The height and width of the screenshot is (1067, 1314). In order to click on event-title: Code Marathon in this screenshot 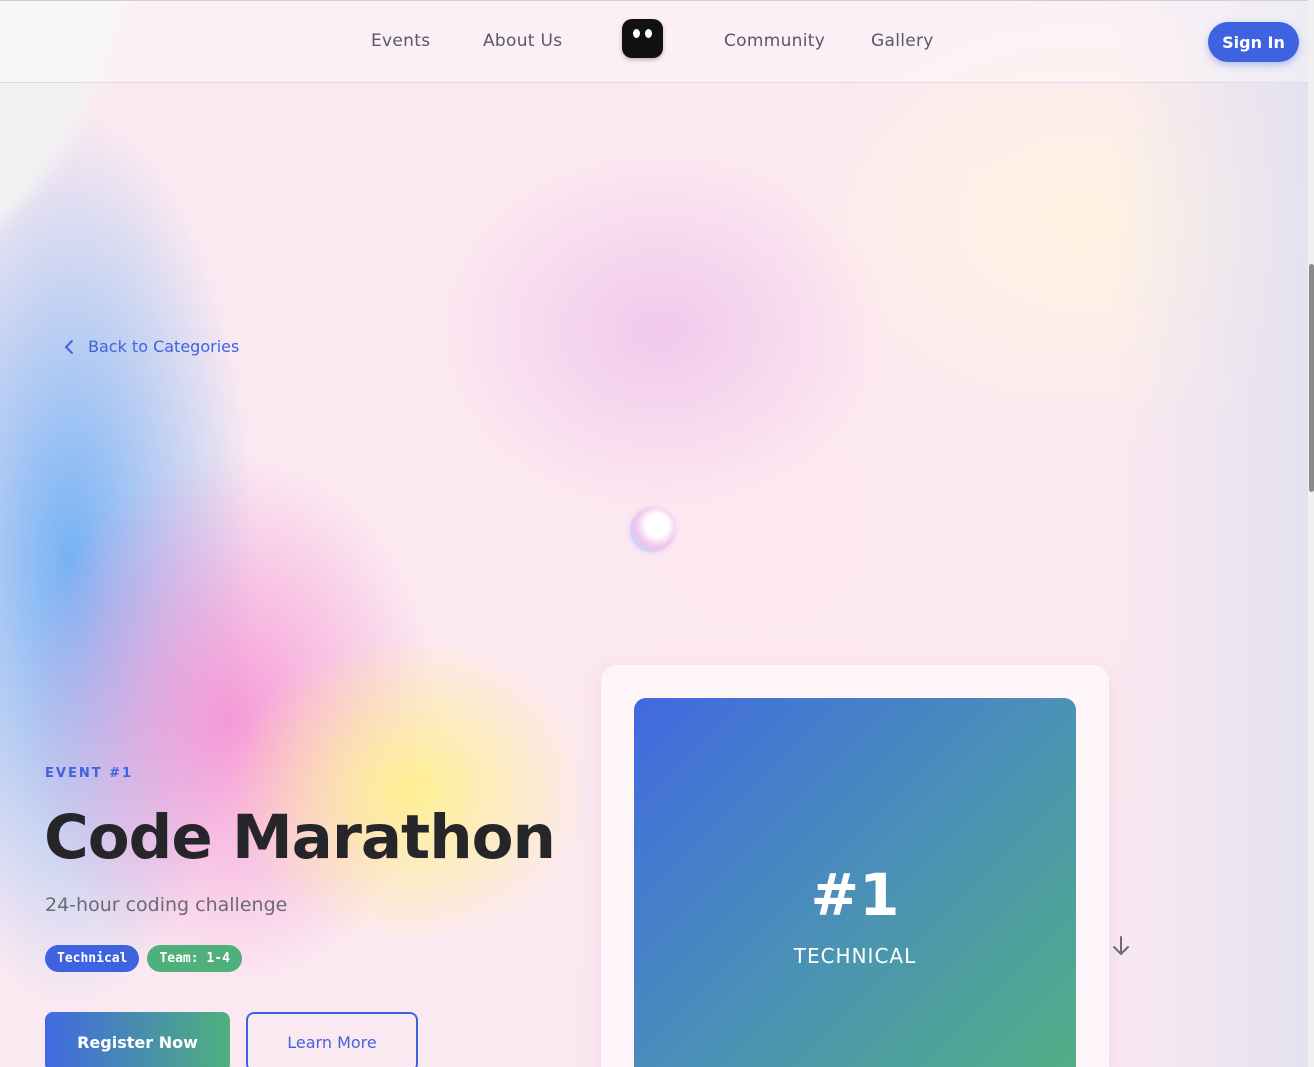, I will do `click(300, 837)`.